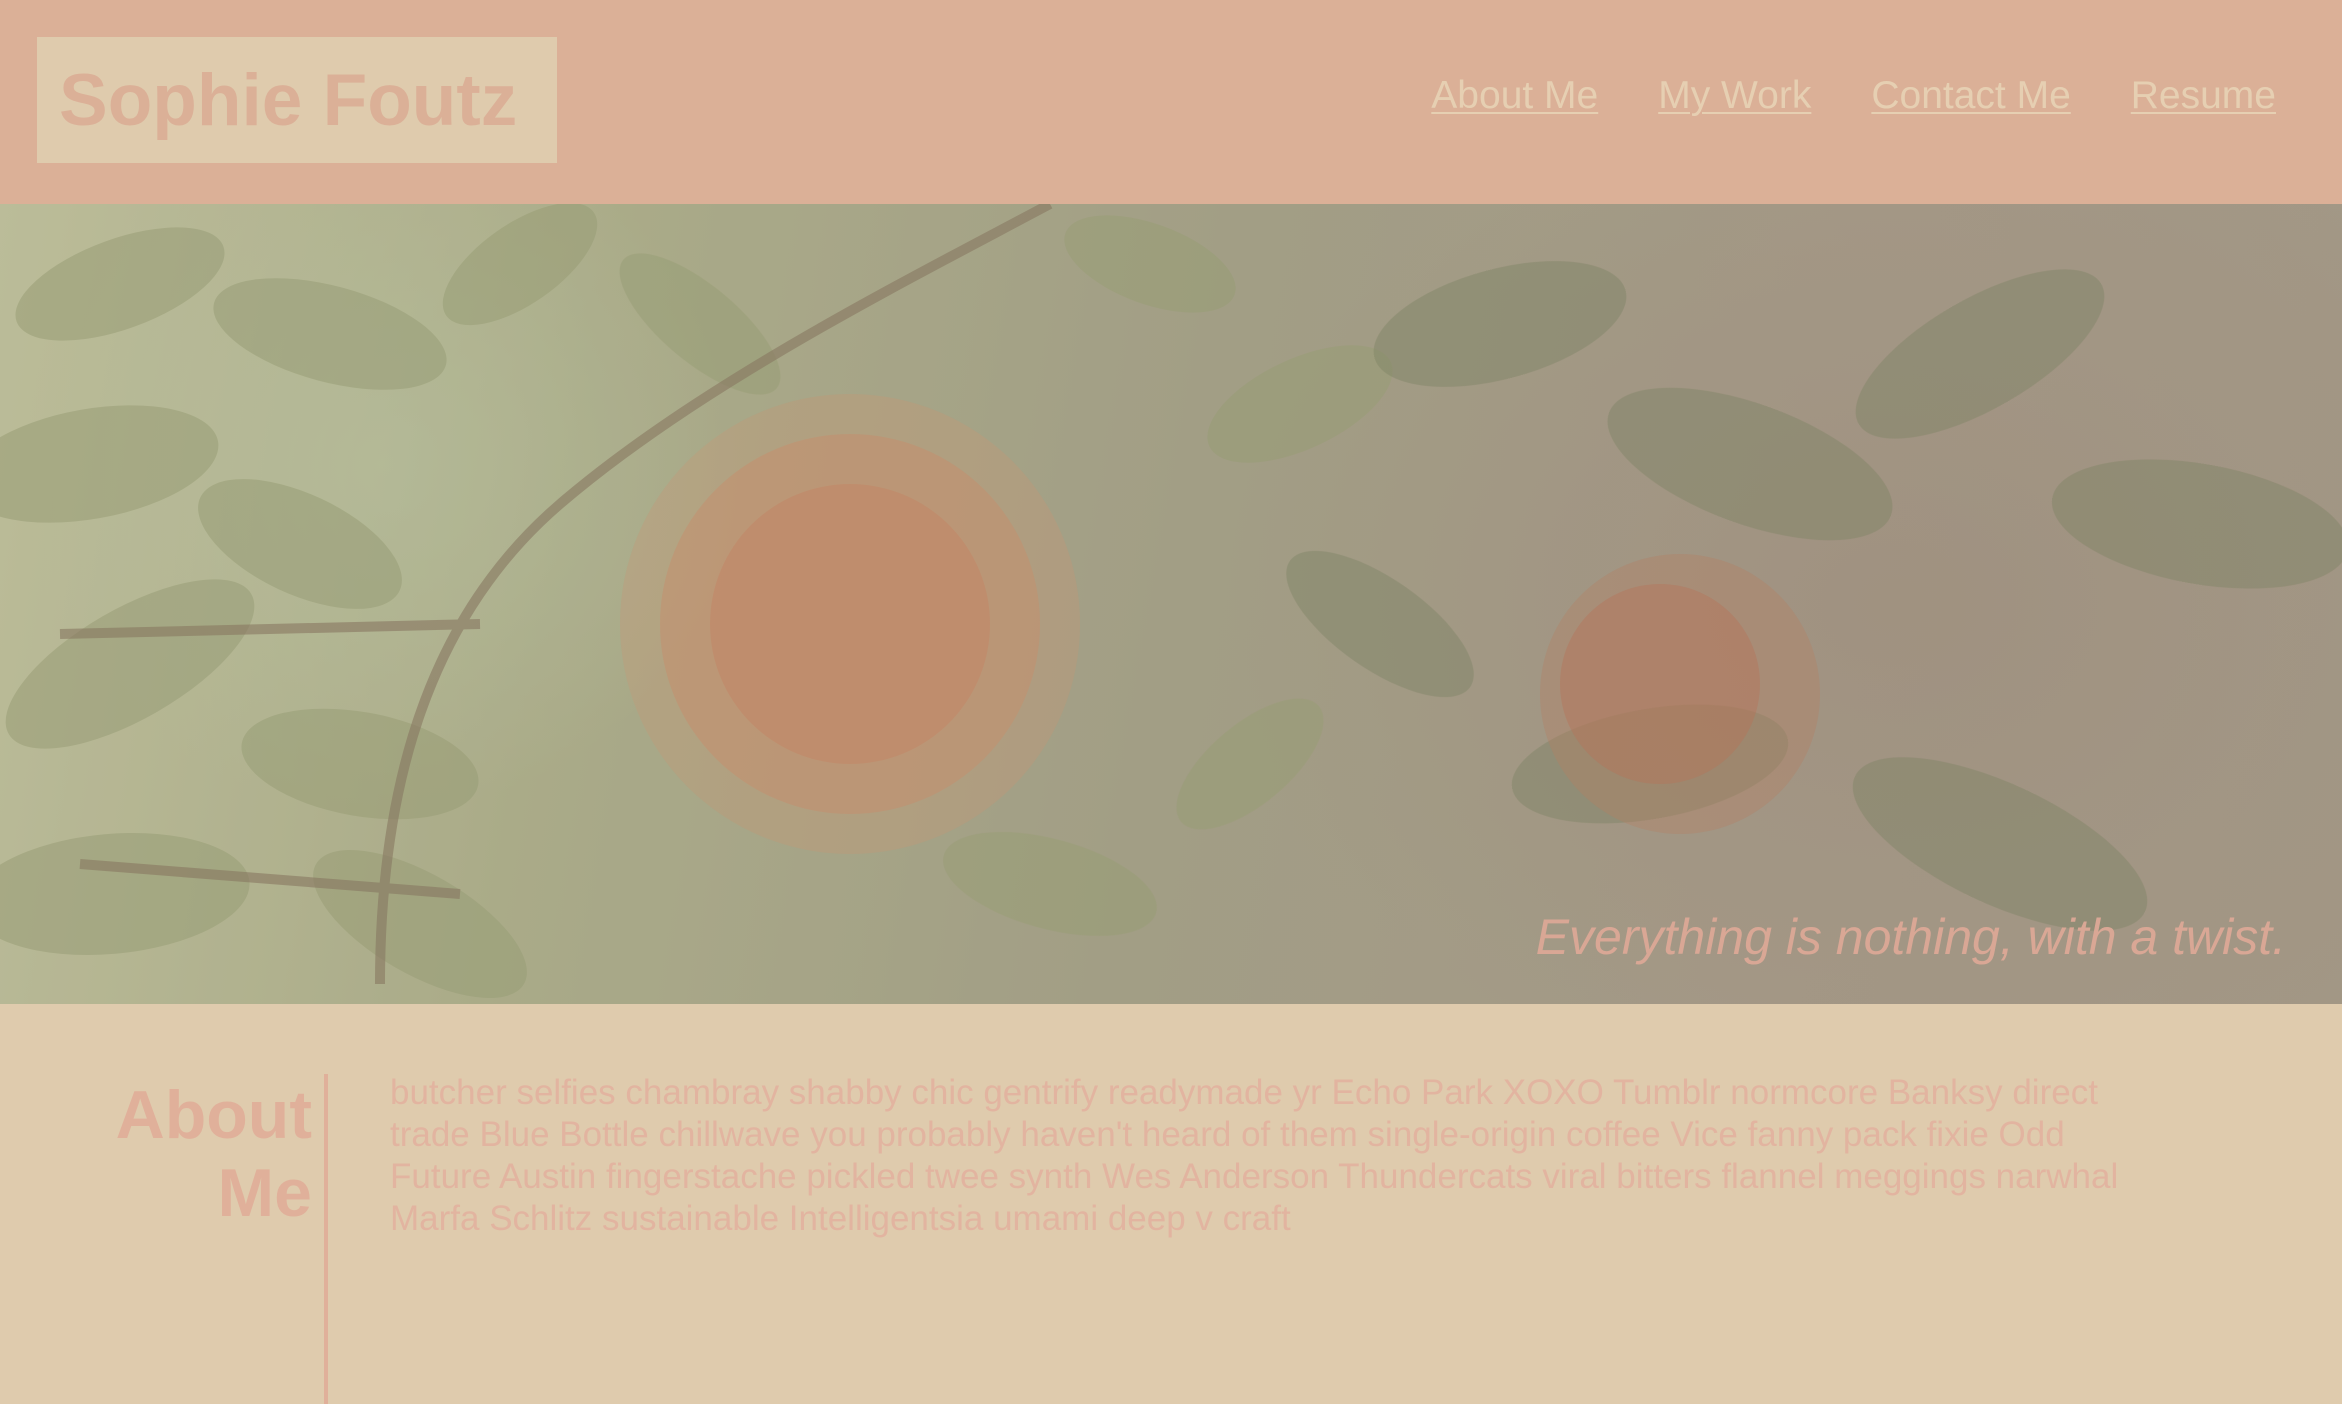 This screenshot has width=2342, height=1404. What do you see at coordinates (214, 1154) in the screenshot?
I see `about-heading: About Me` at bounding box center [214, 1154].